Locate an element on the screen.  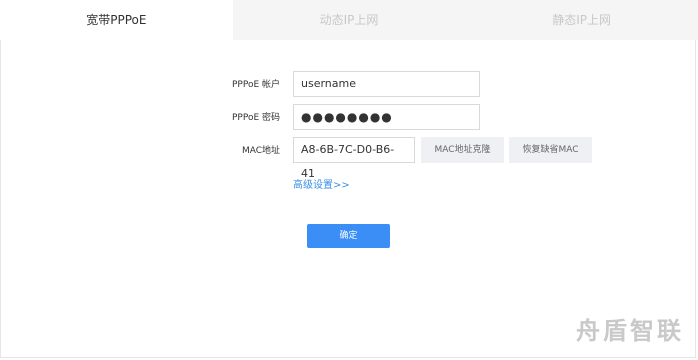
mac-row: MAC地址 A8-6B-7C-D0-B6-41 MAC地址克隆 恢复缺省MAC is located at coordinates (349, 158).